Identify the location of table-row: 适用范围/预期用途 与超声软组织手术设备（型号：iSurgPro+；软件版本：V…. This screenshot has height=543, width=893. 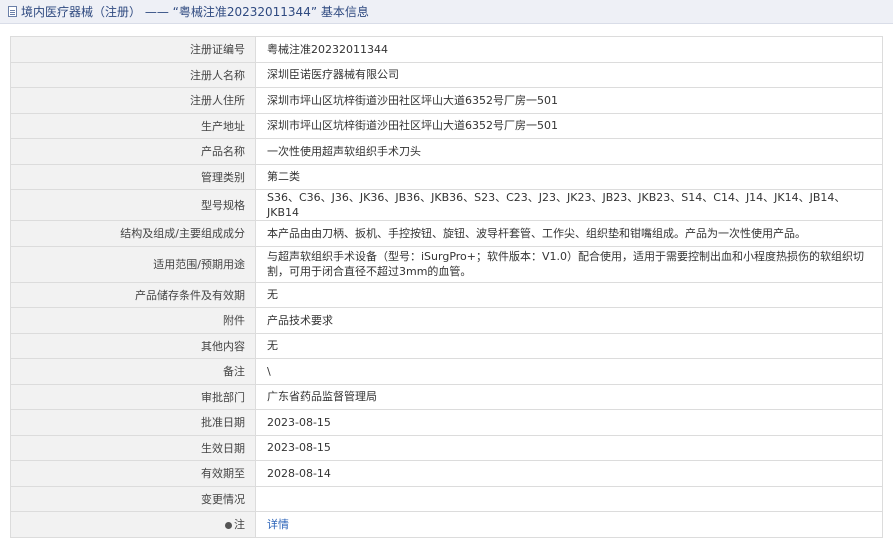
(446, 264).